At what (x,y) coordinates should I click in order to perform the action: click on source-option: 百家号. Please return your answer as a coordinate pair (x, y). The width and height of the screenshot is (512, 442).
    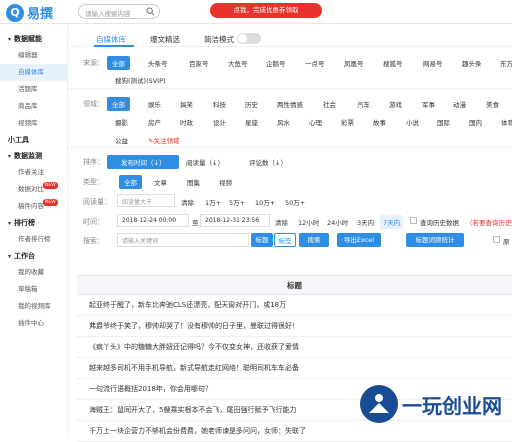
    Looking at the image, I should click on (199, 63).